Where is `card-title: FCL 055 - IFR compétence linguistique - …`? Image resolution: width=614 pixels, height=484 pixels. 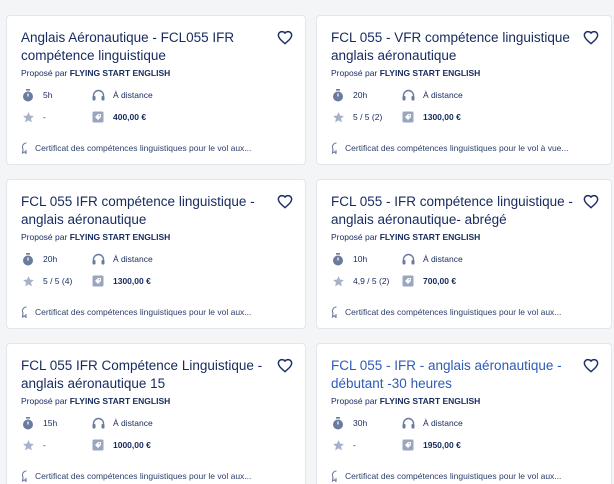
card-title: FCL 055 - IFR compétence linguistique - … is located at coordinates (456, 211).